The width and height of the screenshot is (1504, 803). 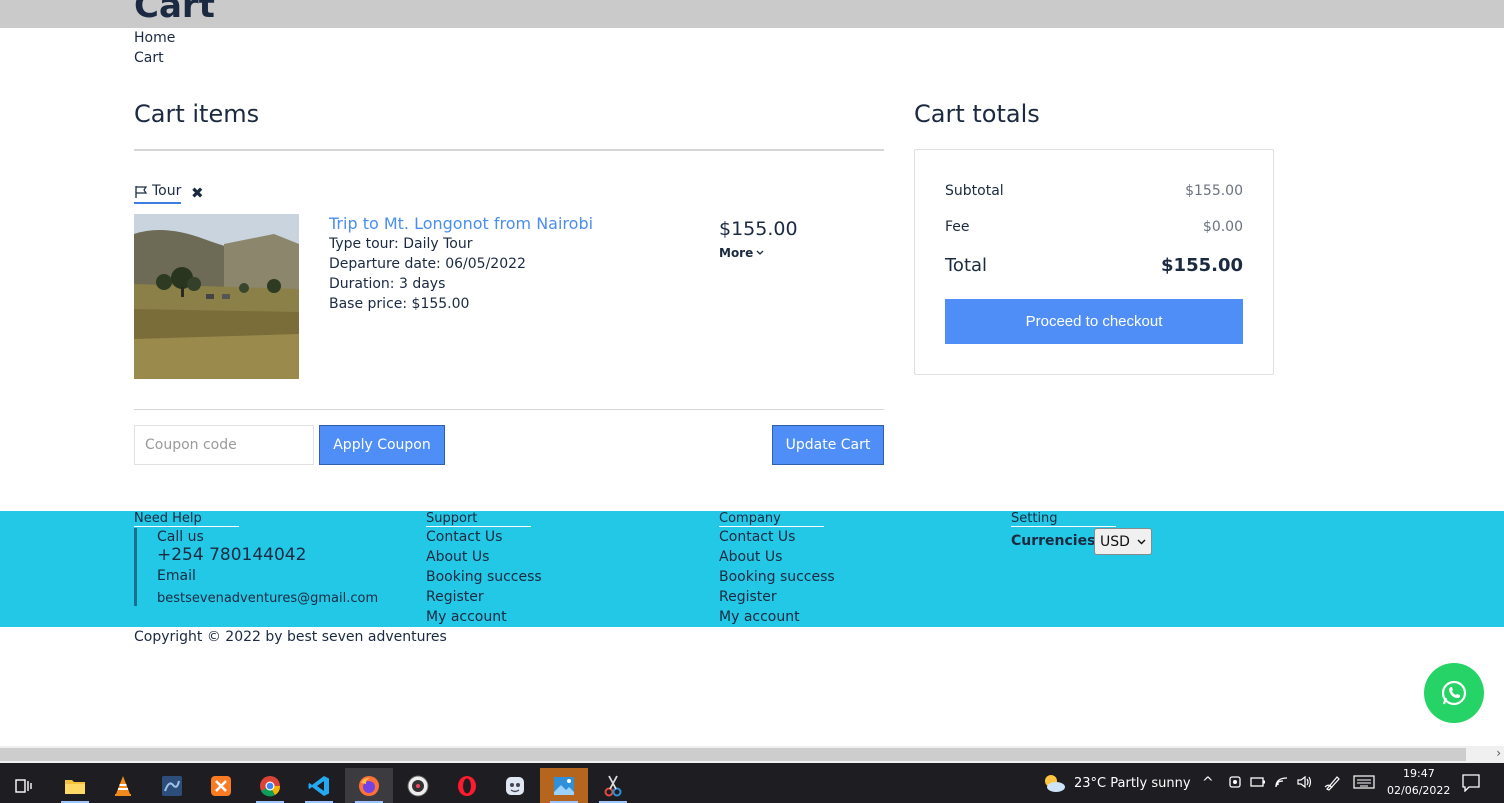 What do you see at coordinates (455, 597) in the screenshot?
I see `support-link-register: Register` at bounding box center [455, 597].